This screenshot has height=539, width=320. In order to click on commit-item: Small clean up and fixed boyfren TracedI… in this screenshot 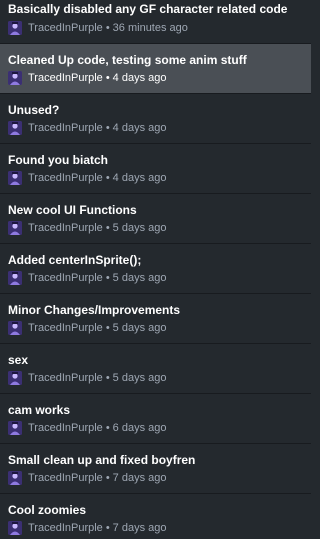, I will do `click(155, 469)`.